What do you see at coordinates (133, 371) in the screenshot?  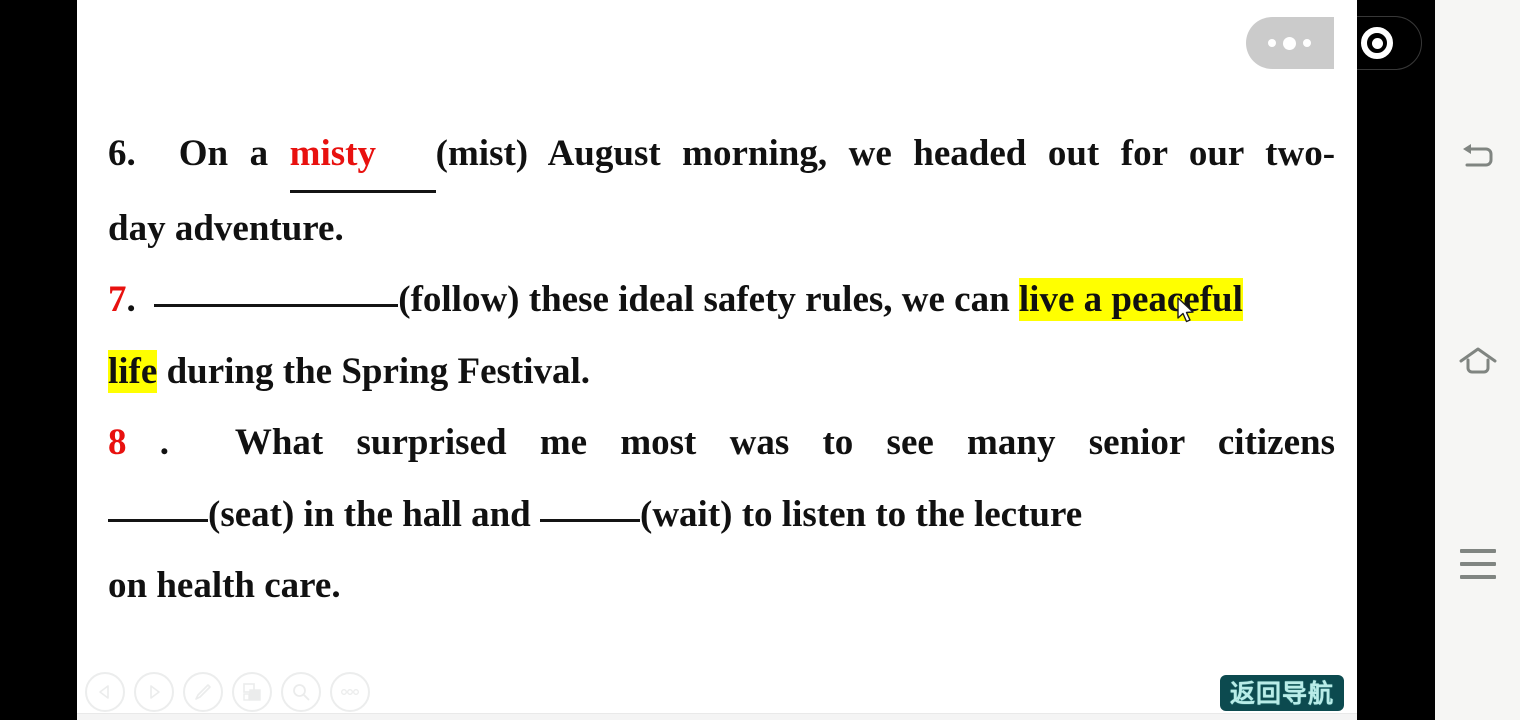 I see `question-7-highlight-2: life` at bounding box center [133, 371].